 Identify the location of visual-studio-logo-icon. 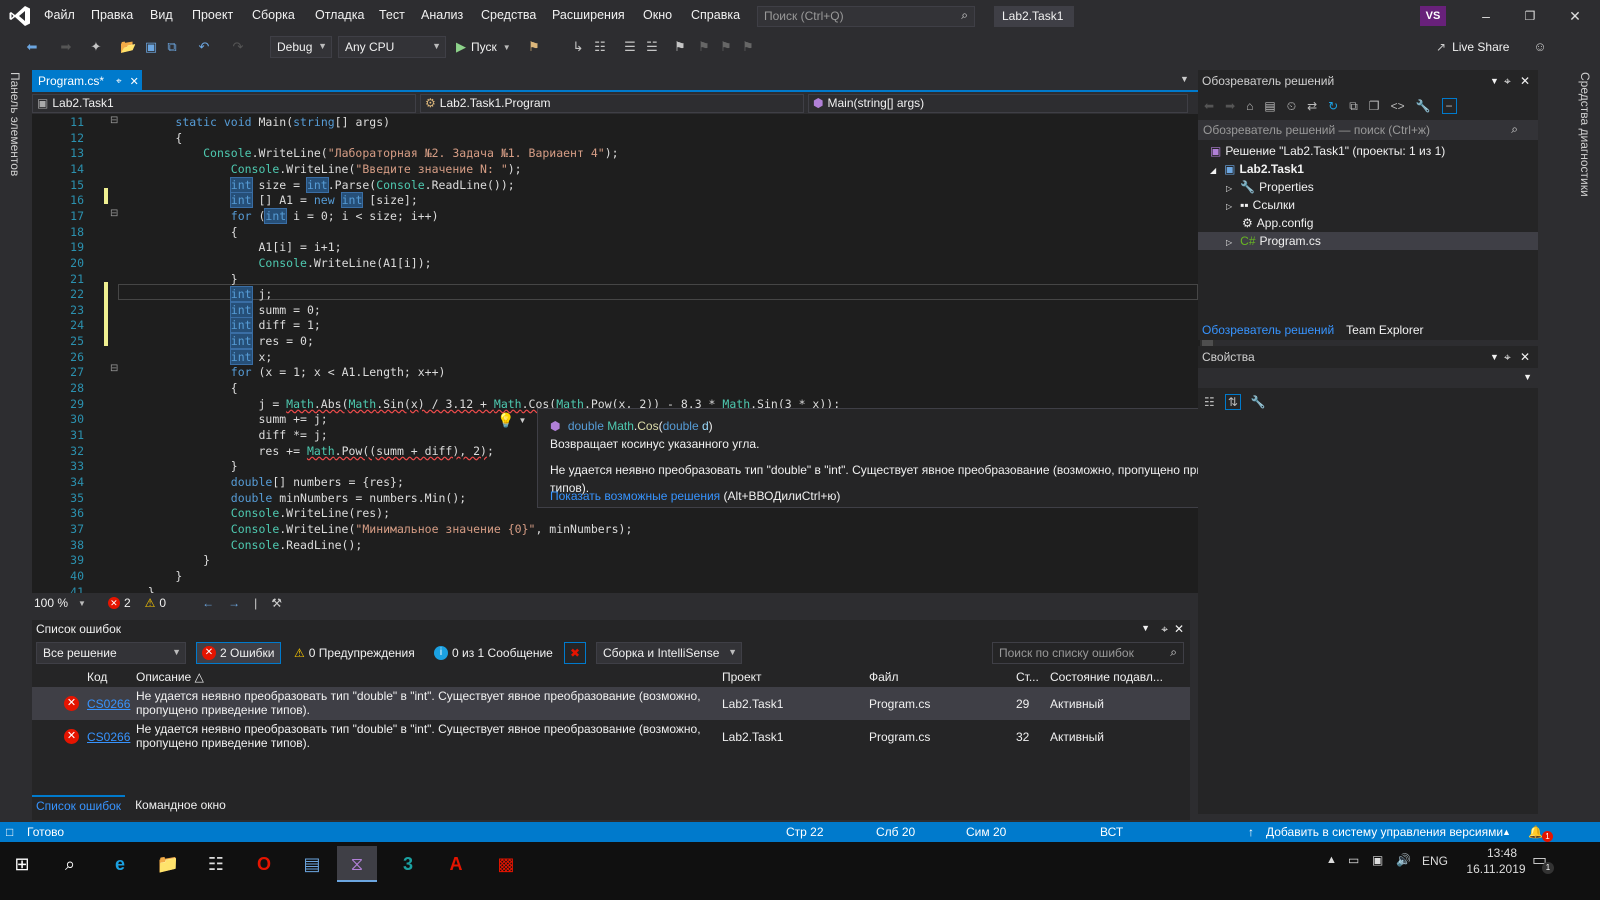
(20, 16).